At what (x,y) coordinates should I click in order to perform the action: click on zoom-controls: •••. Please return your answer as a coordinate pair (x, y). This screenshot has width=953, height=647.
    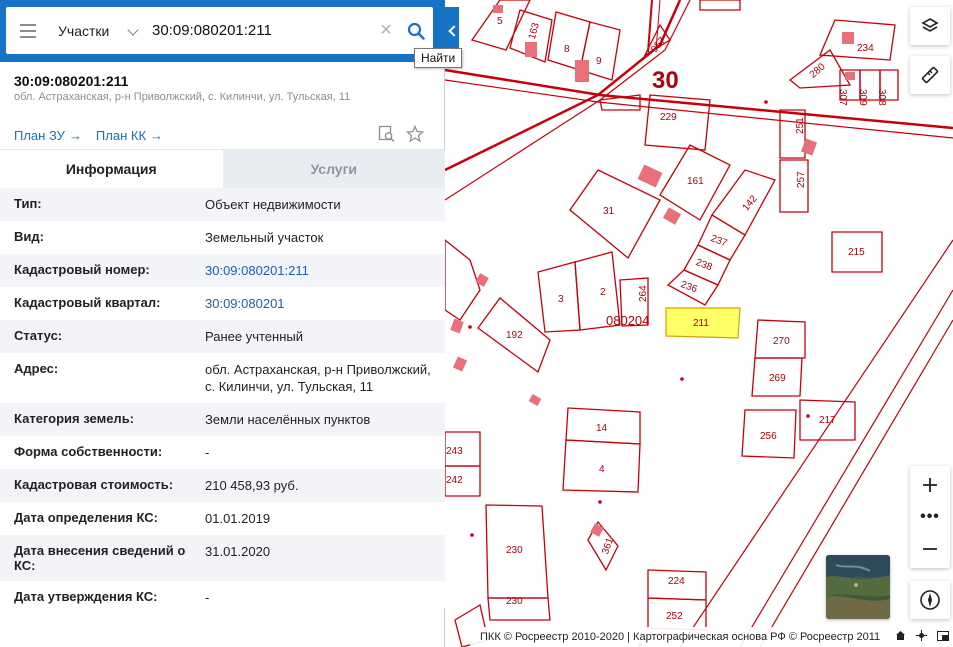
    Looking at the image, I should click on (930, 517).